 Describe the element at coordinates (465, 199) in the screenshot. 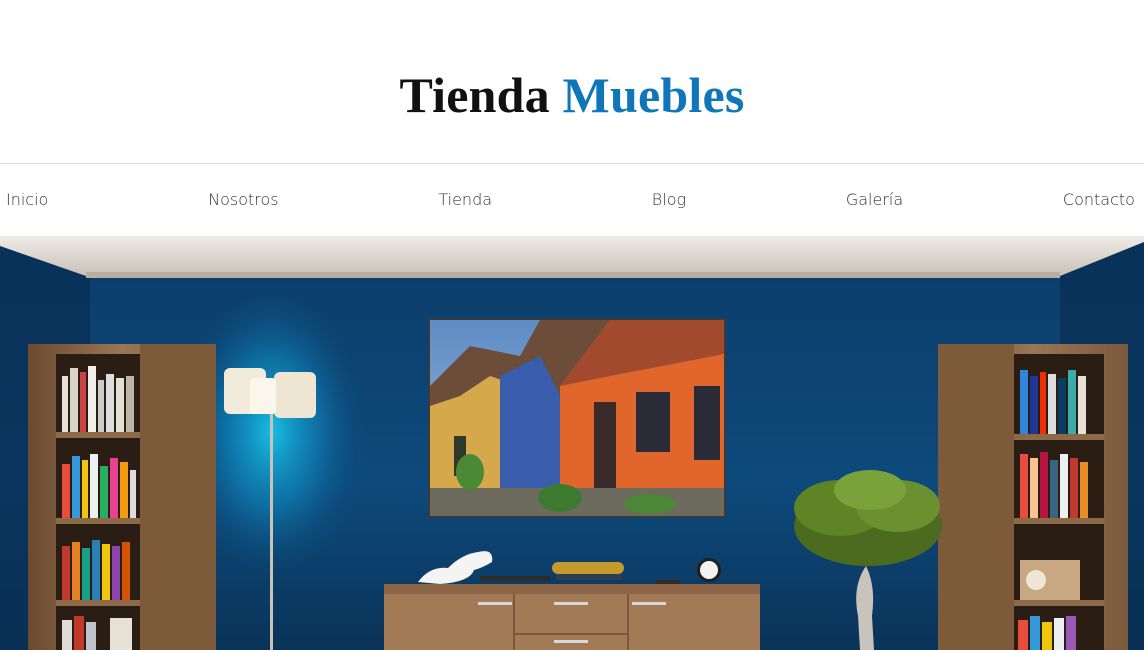

I see `nav-link-tienda: Tienda` at that location.